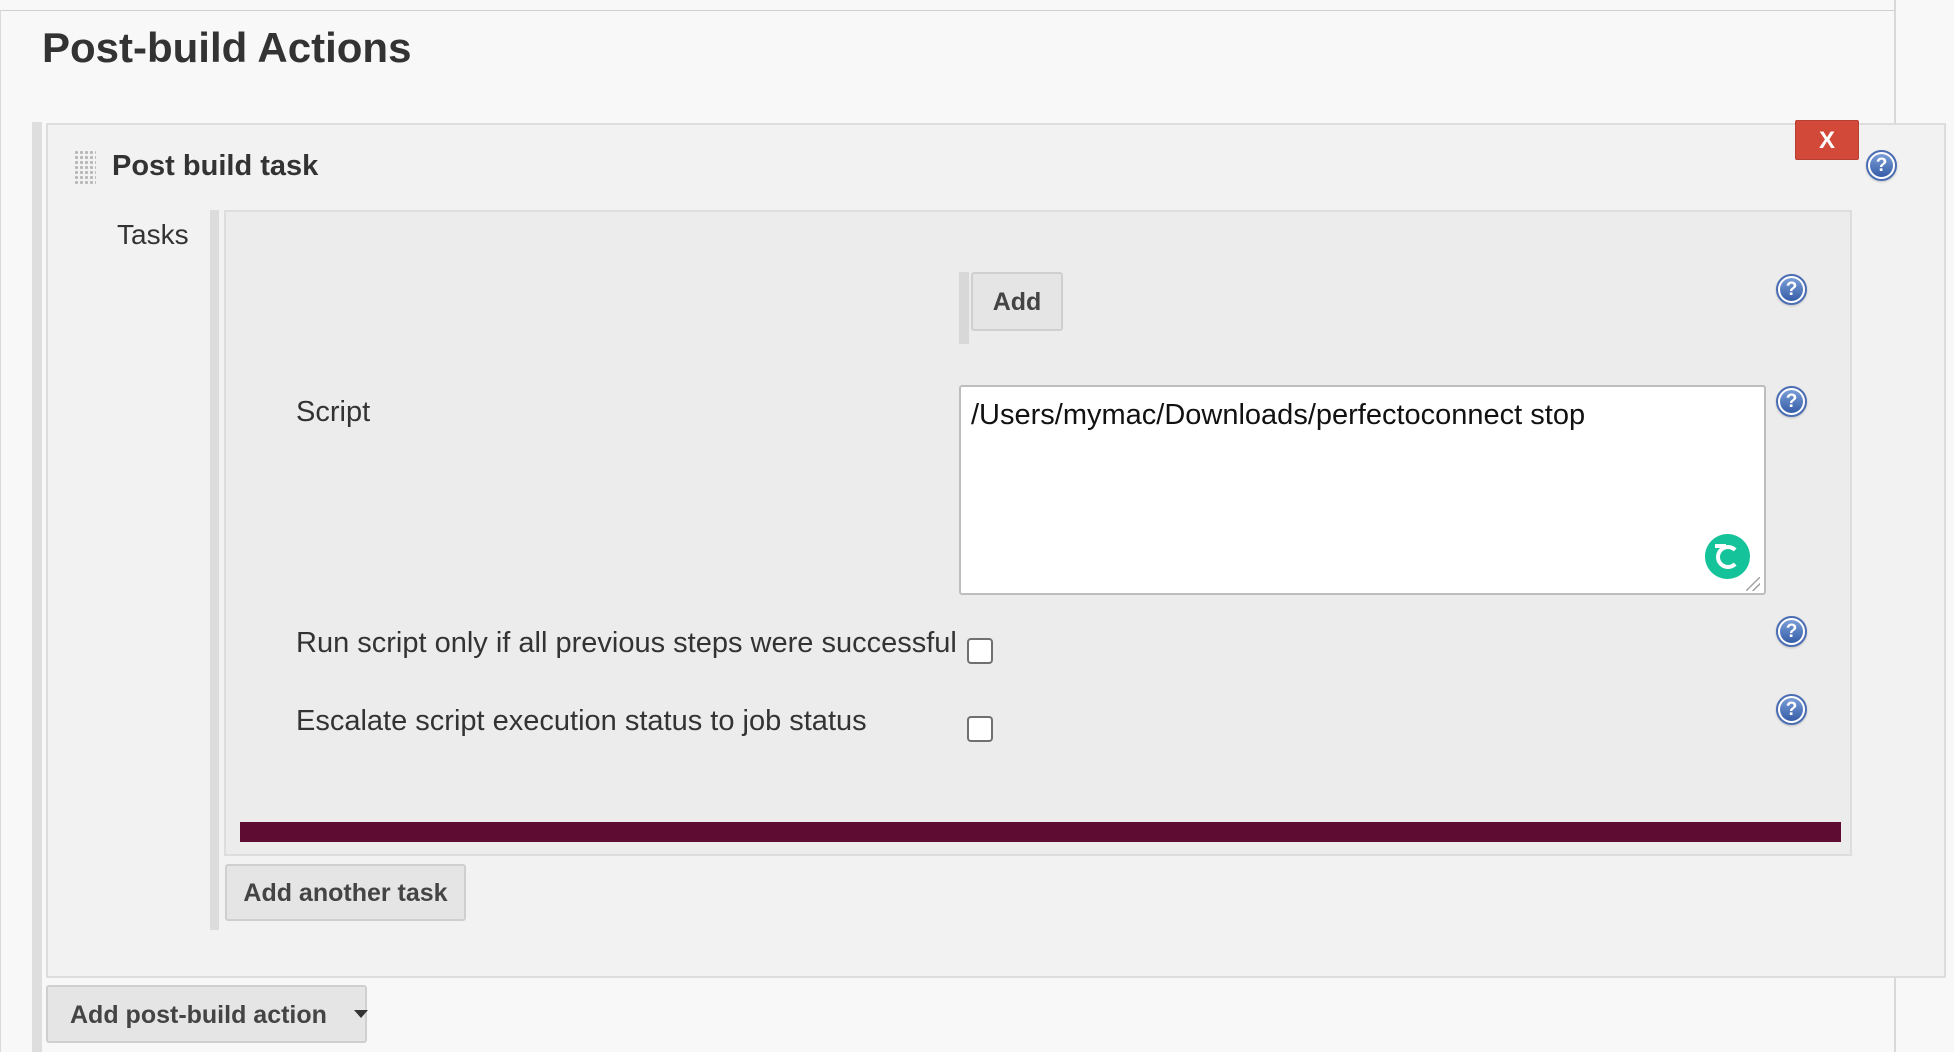 The image size is (1954, 1052). What do you see at coordinates (1017, 301) in the screenshot?
I see `add-script-button: Add` at bounding box center [1017, 301].